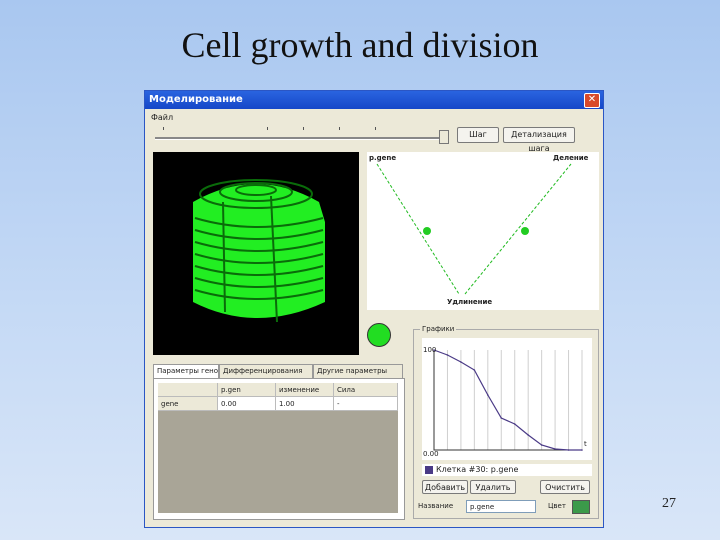 This screenshot has height=540, width=720. Describe the element at coordinates (501, 506) in the screenshot. I see `name-field: p.gene` at that location.